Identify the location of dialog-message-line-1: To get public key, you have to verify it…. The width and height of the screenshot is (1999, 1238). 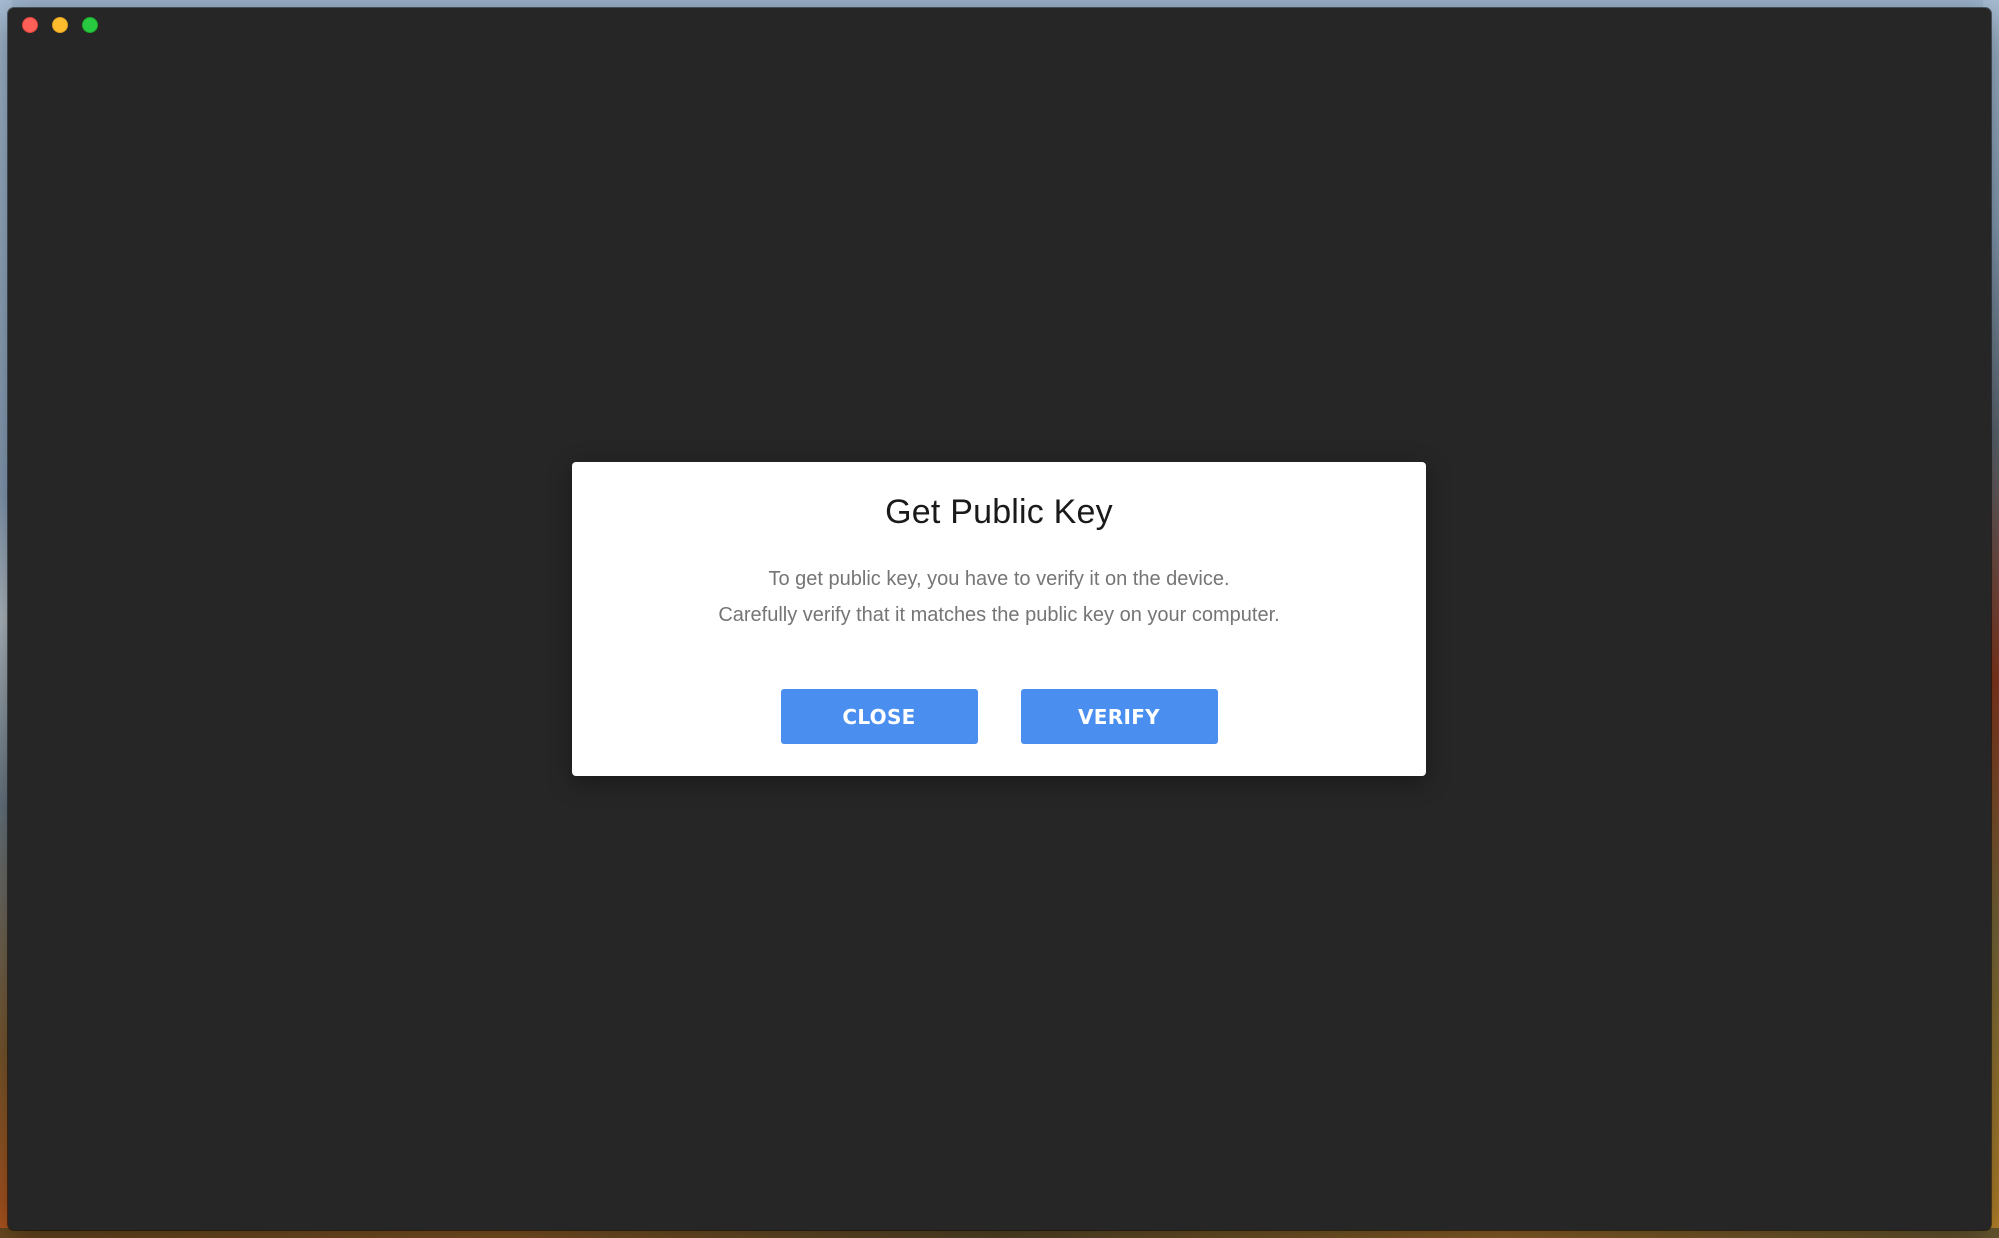
(999, 579).